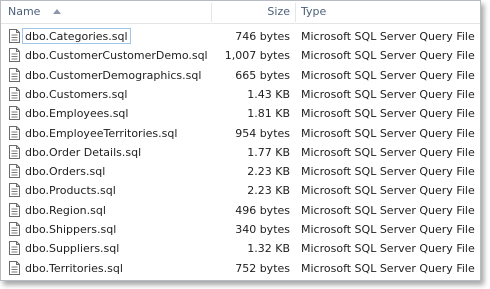 The width and height of the screenshot is (490, 289). I want to click on file-name: dbo.Orders.sql, so click(65, 172).